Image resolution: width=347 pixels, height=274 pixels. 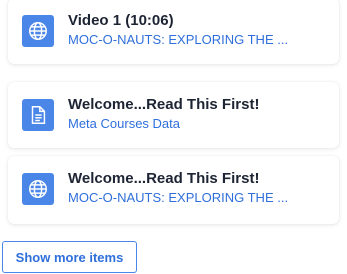 What do you see at coordinates (121, 20) in the screenshot?
I see `item-title: Video 1 (10:06)` at bounding box center [121, 20].